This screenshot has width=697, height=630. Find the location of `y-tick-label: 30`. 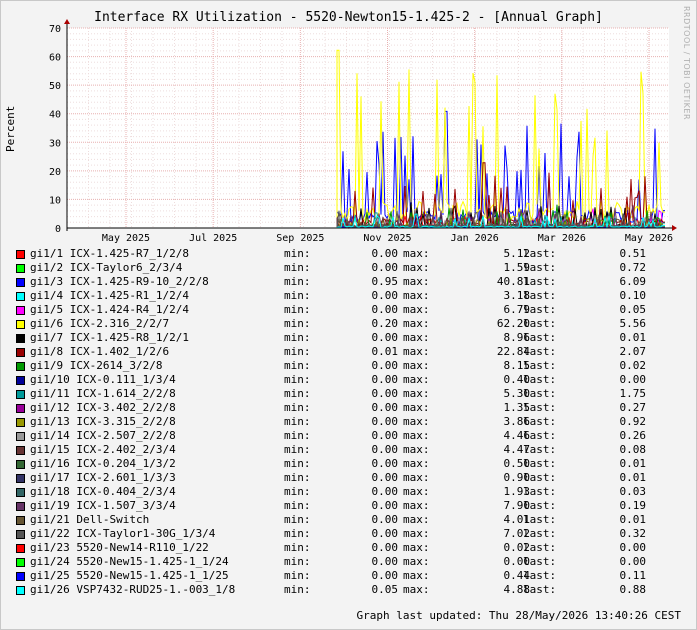

y-tick-label: 30 is located at coordinates (55, 143).